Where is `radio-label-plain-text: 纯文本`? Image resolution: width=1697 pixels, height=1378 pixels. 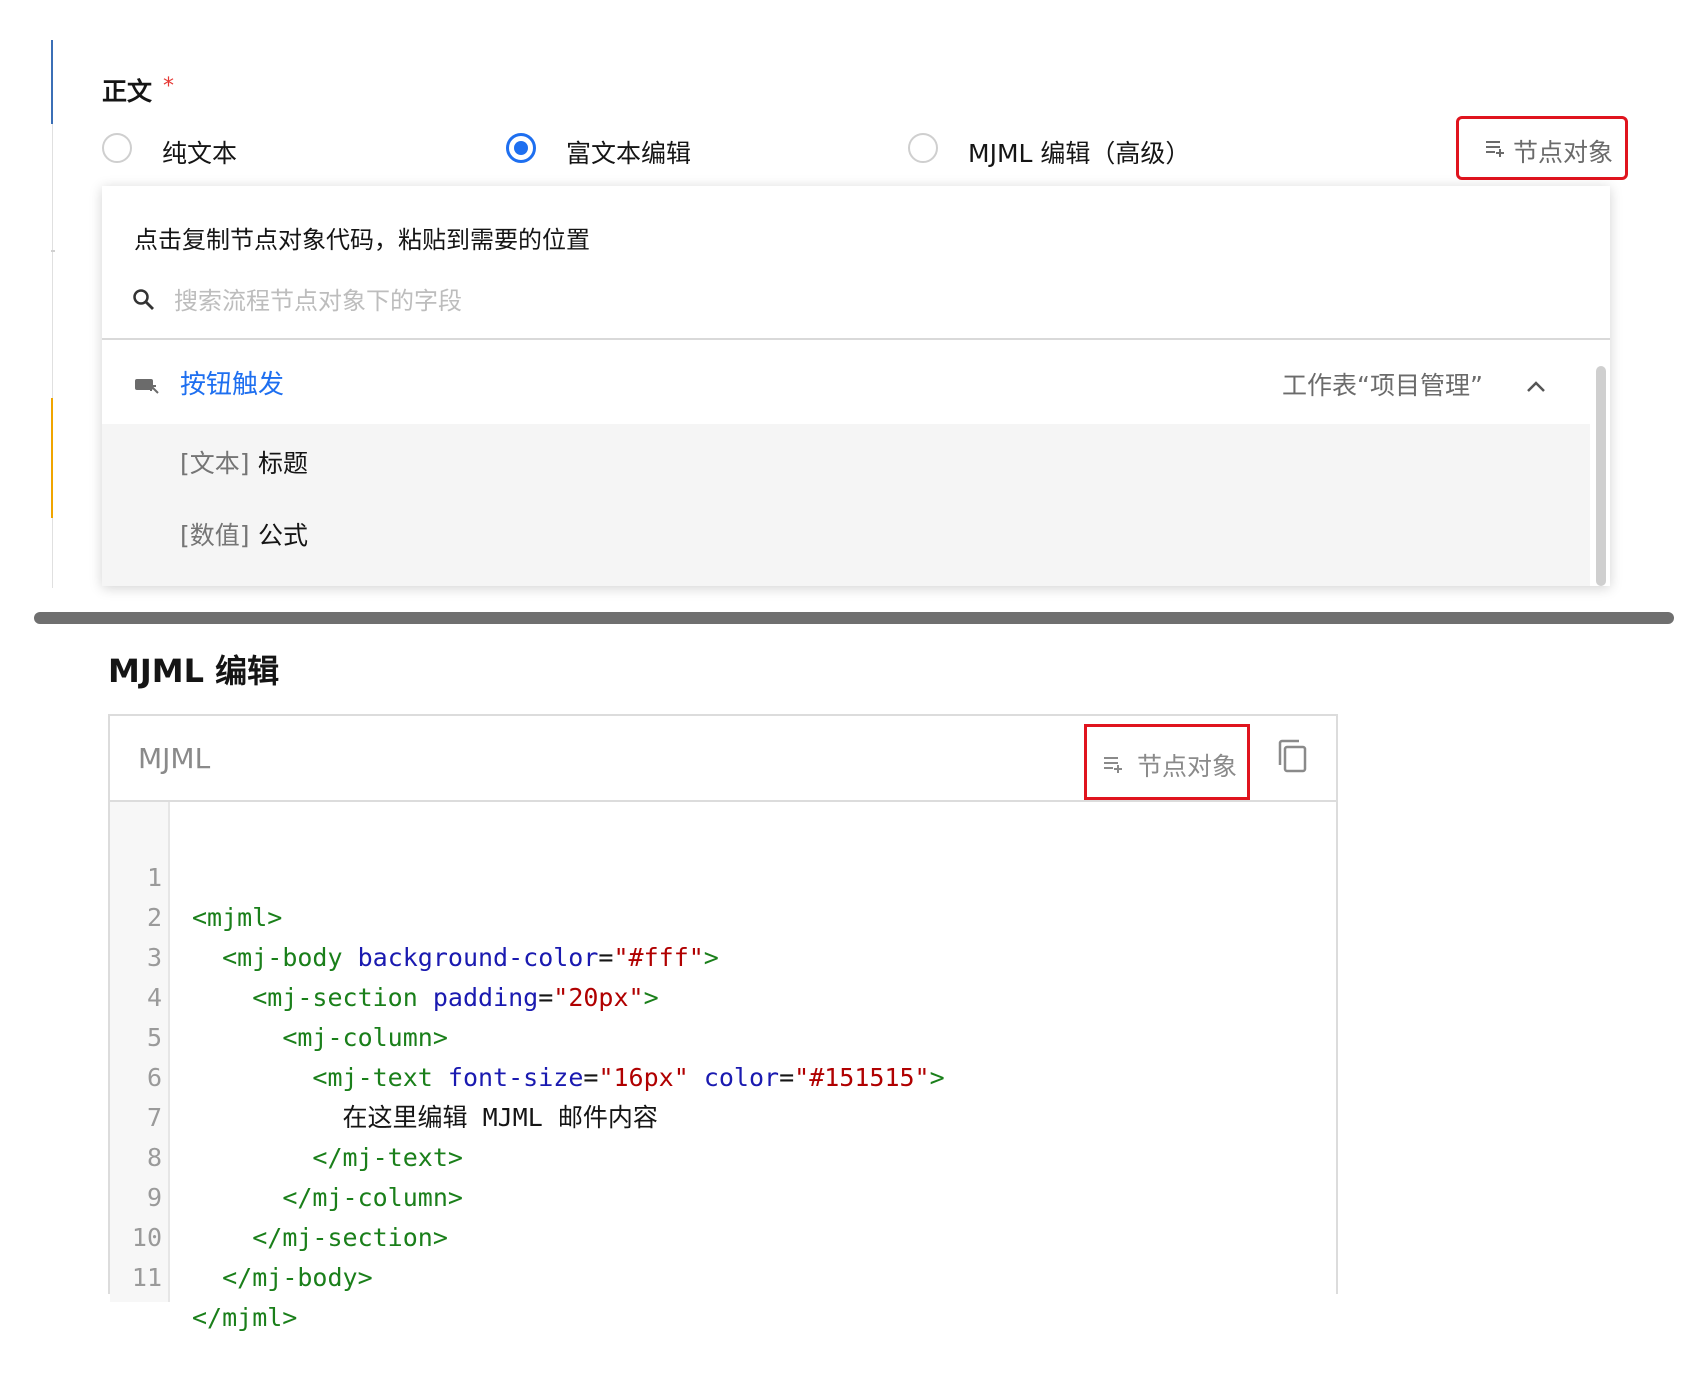
radio-label-plain-text: 纯文本 is located at coordinates (199, 152).